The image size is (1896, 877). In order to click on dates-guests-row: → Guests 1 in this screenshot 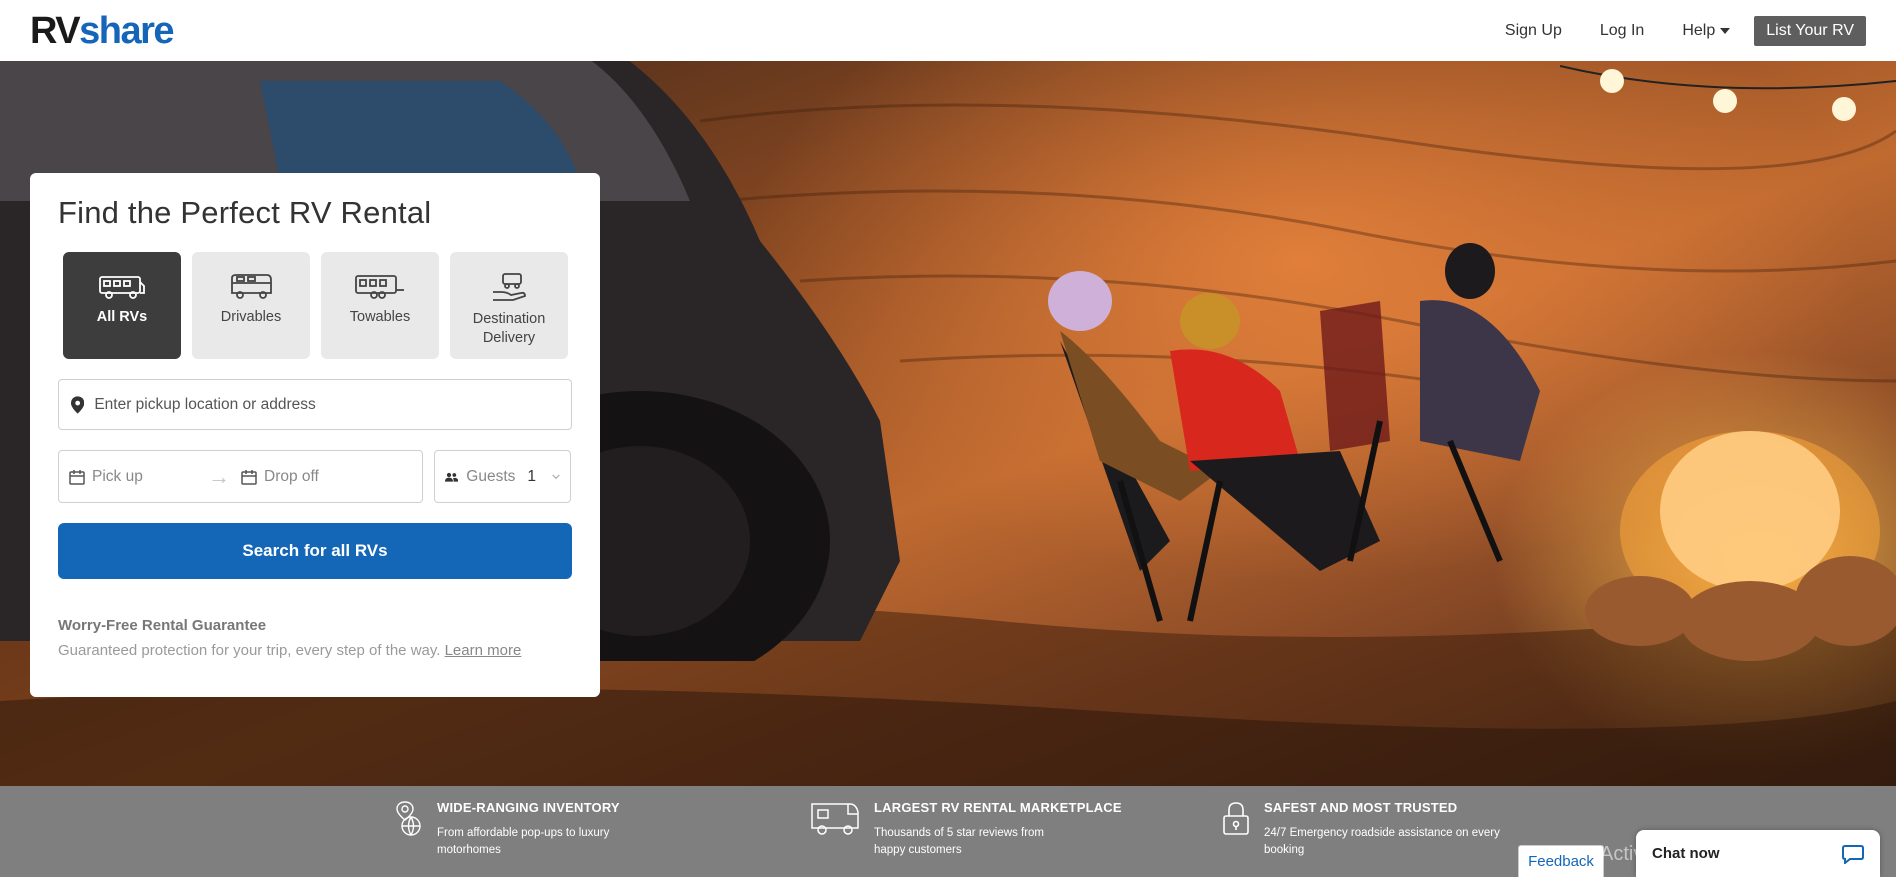, I will do `click(315, 476)`.